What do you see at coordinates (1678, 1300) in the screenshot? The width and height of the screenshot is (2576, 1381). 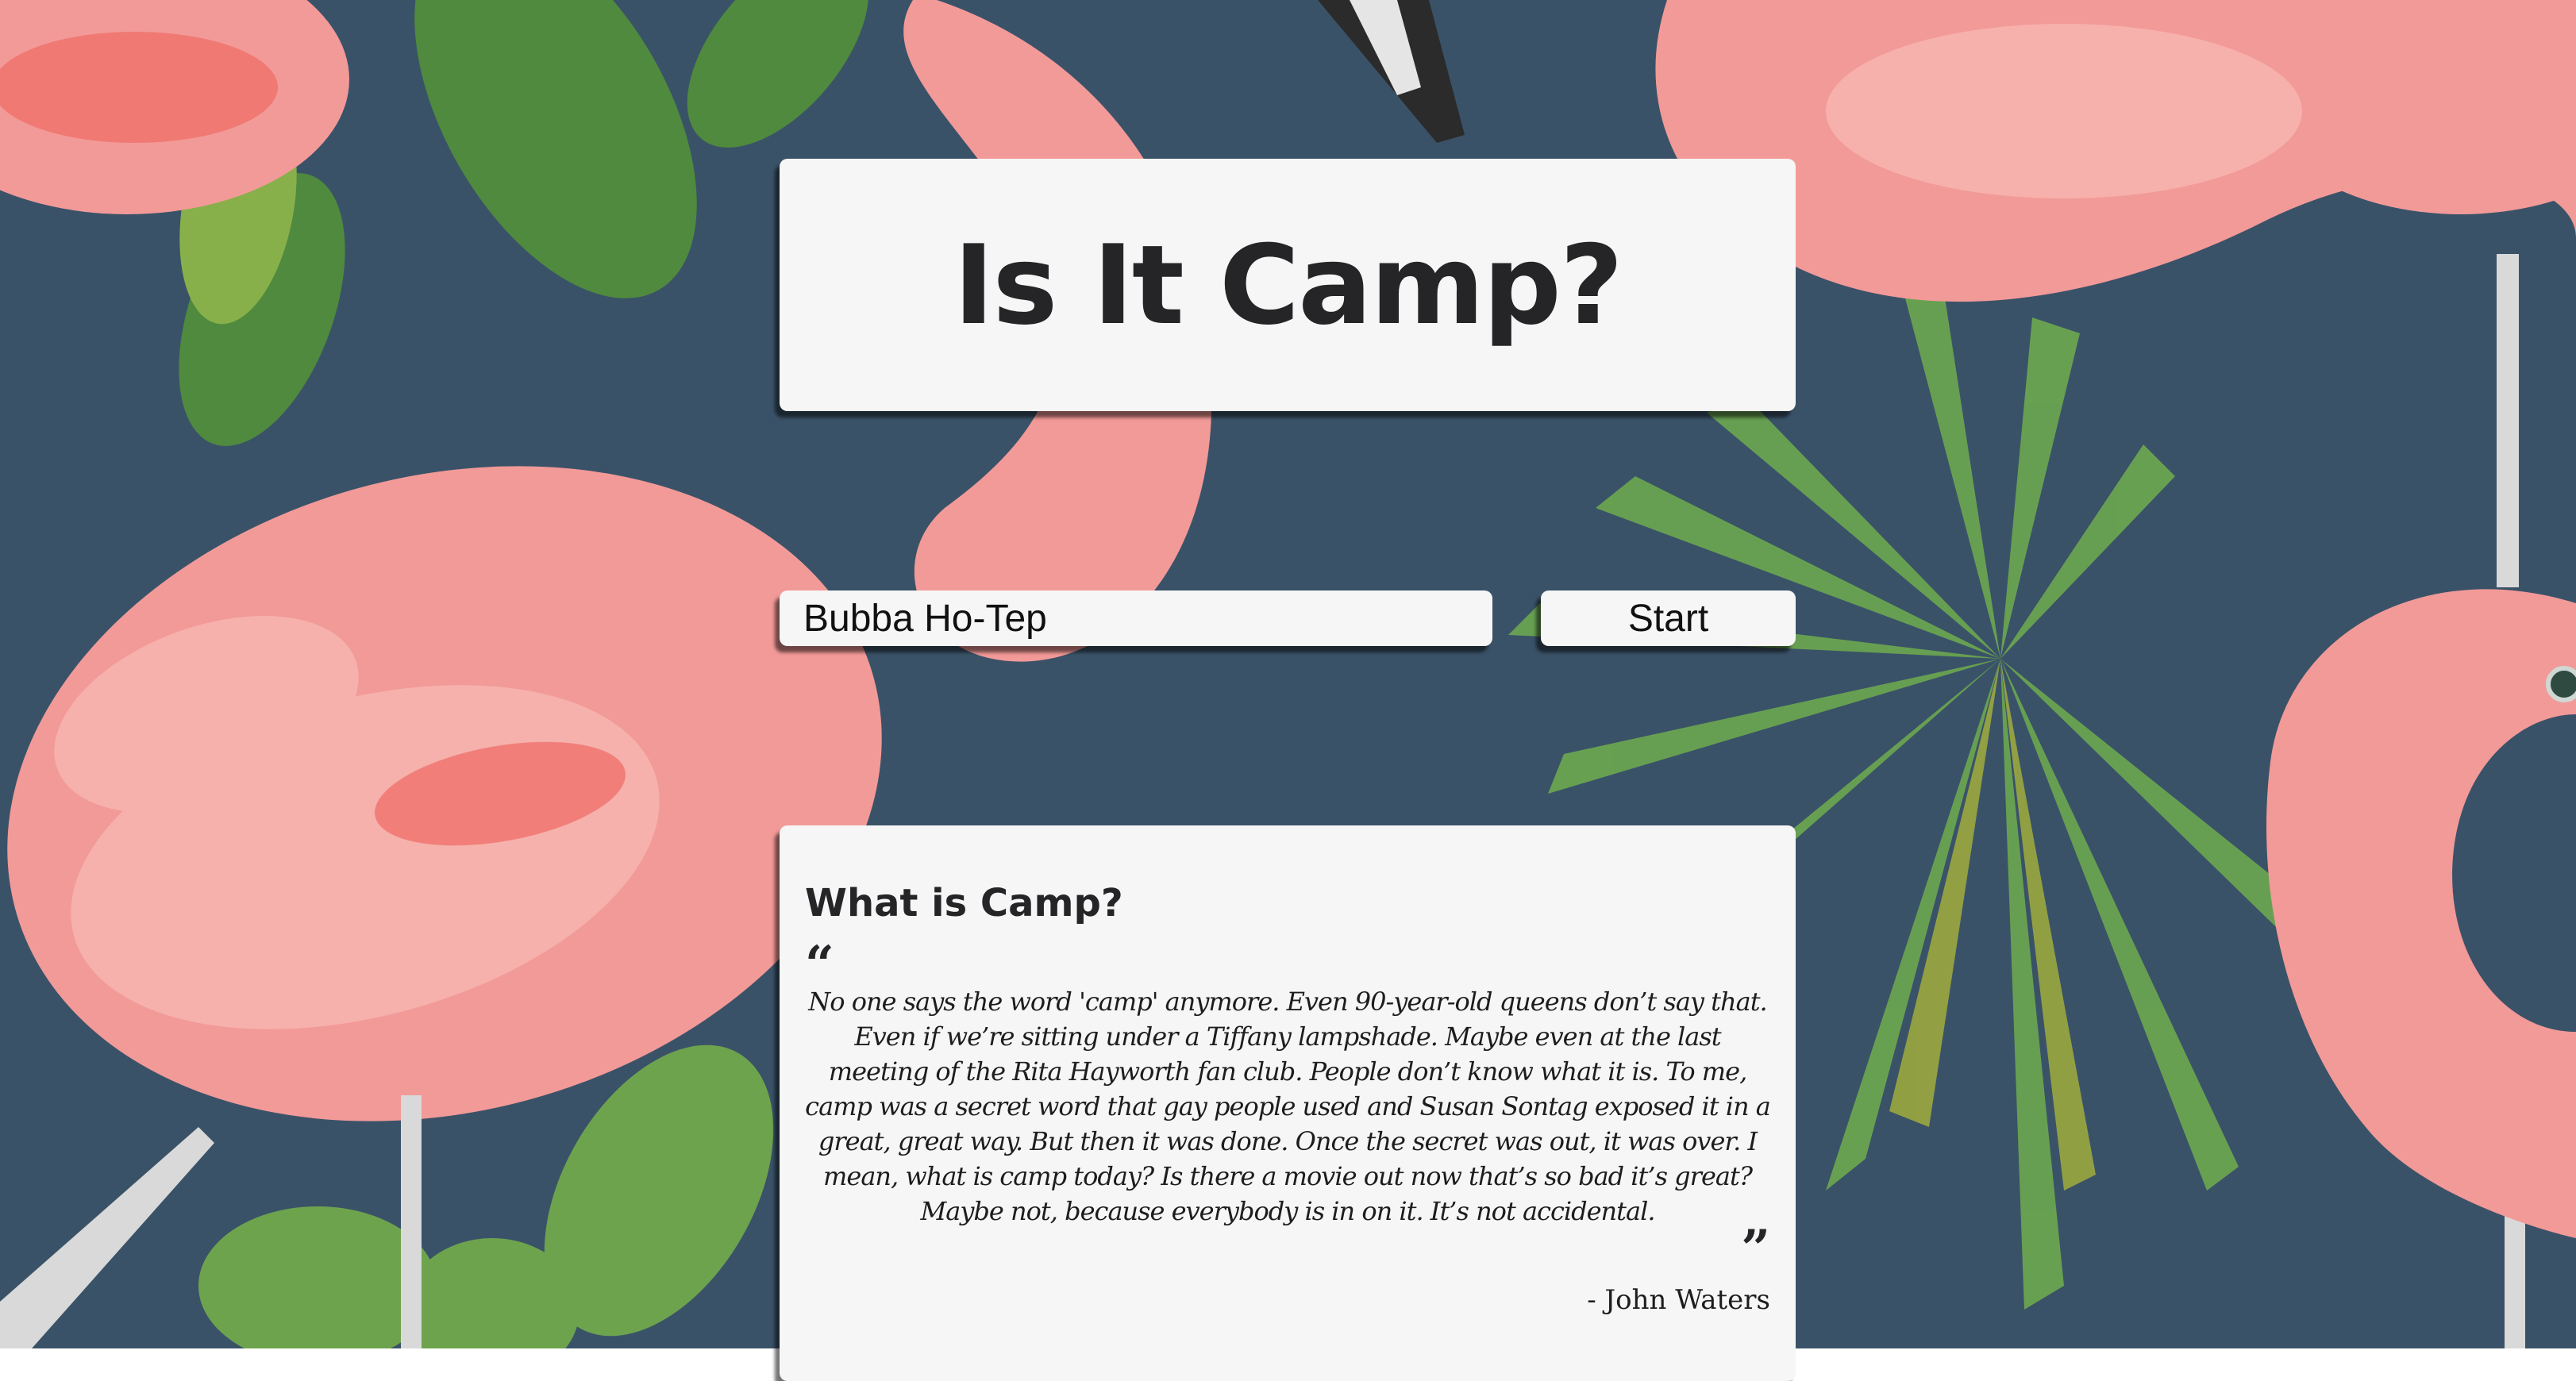 I see `quote-author: - John Waters` at bounding box center [1678, 1300].